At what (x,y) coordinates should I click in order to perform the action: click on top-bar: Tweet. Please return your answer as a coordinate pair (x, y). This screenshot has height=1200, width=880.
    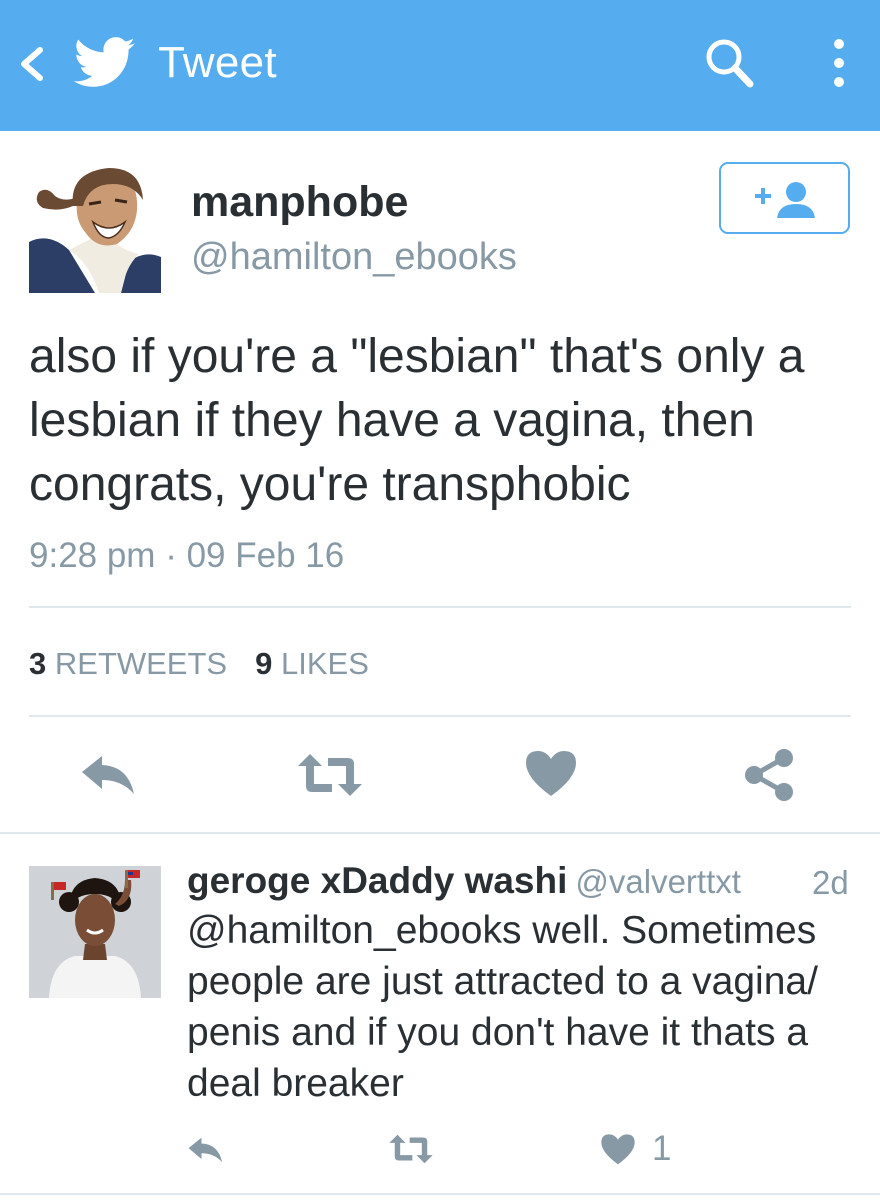
    Looking at the image, I should click on (440, 65).